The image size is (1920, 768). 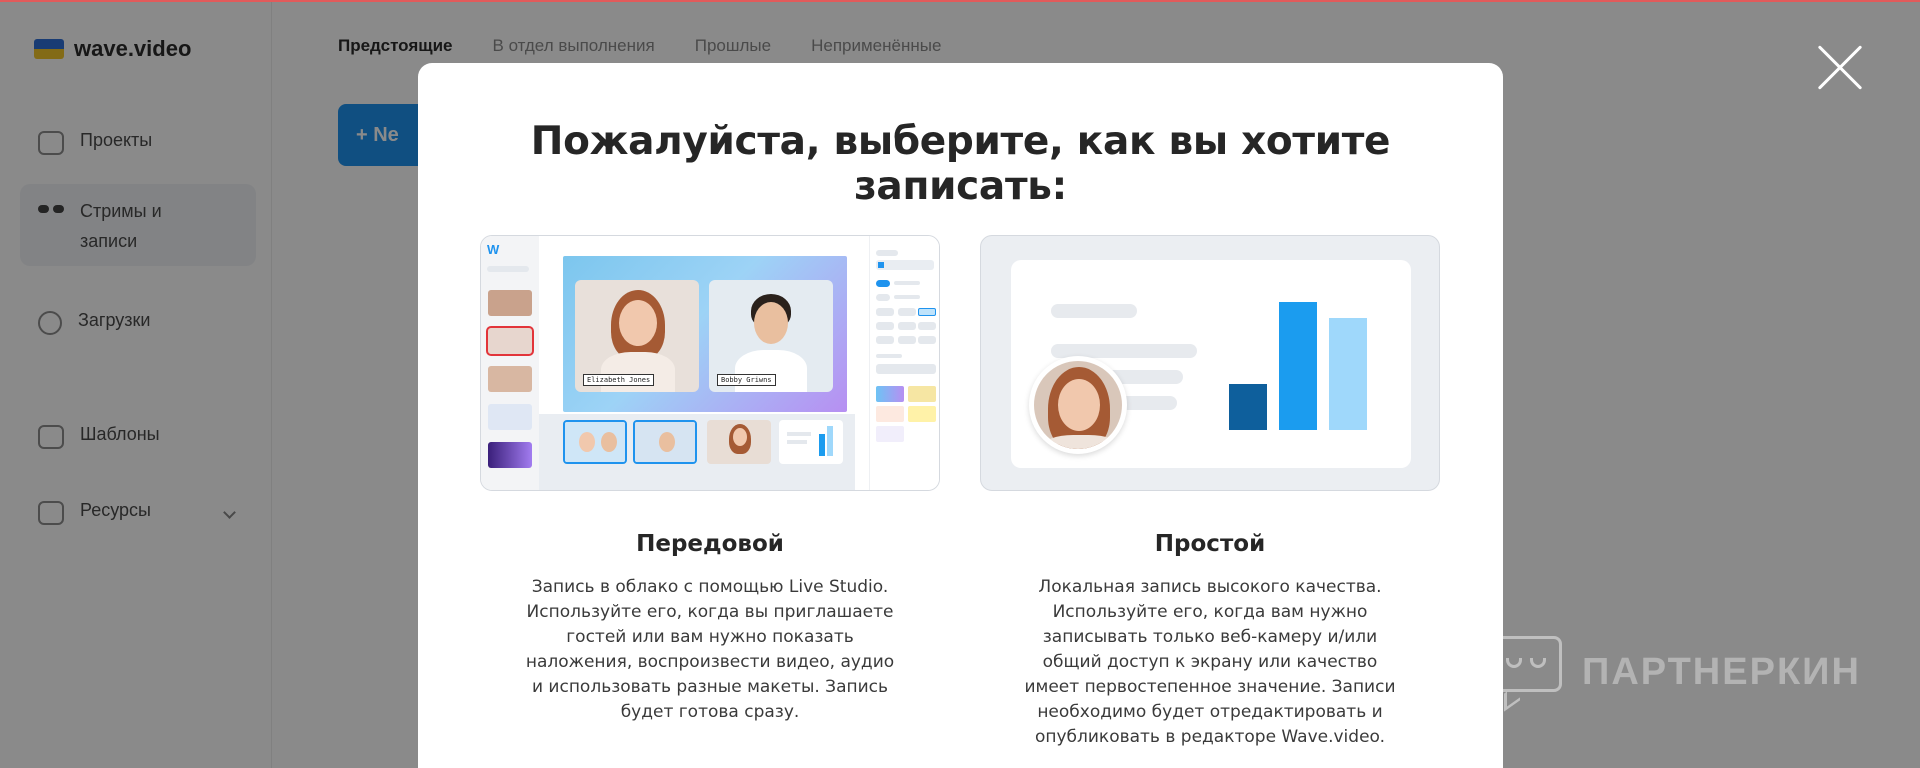 I want to click on live-stage: Elizabeth Jones Bobby Griwns, so click(x=705, y=334).